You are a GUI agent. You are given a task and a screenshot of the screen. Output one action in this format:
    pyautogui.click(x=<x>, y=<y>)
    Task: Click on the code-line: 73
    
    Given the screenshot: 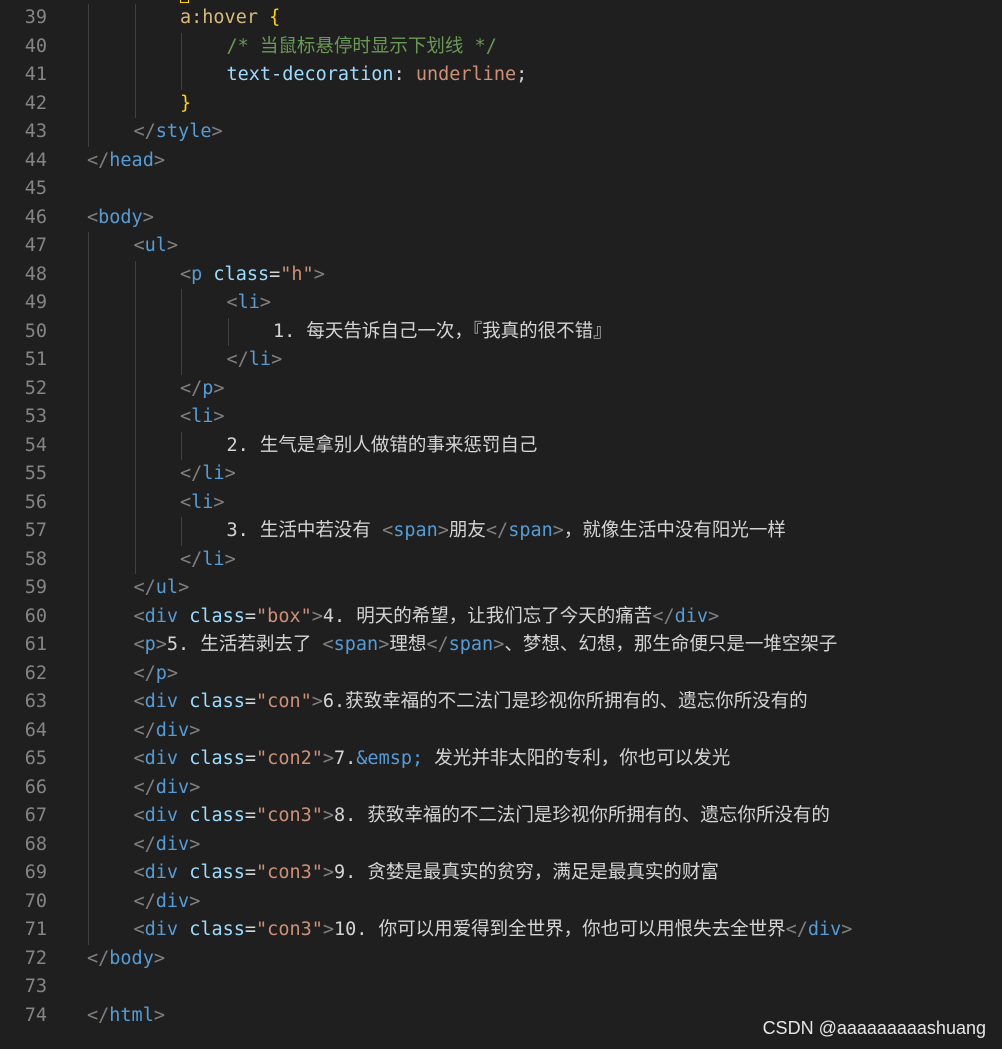 What is the action you would take?
    pyautogui.click(x=501, y=987)
    